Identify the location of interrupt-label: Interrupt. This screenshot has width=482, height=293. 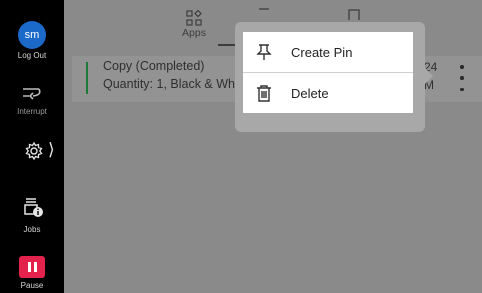
(32, 111).